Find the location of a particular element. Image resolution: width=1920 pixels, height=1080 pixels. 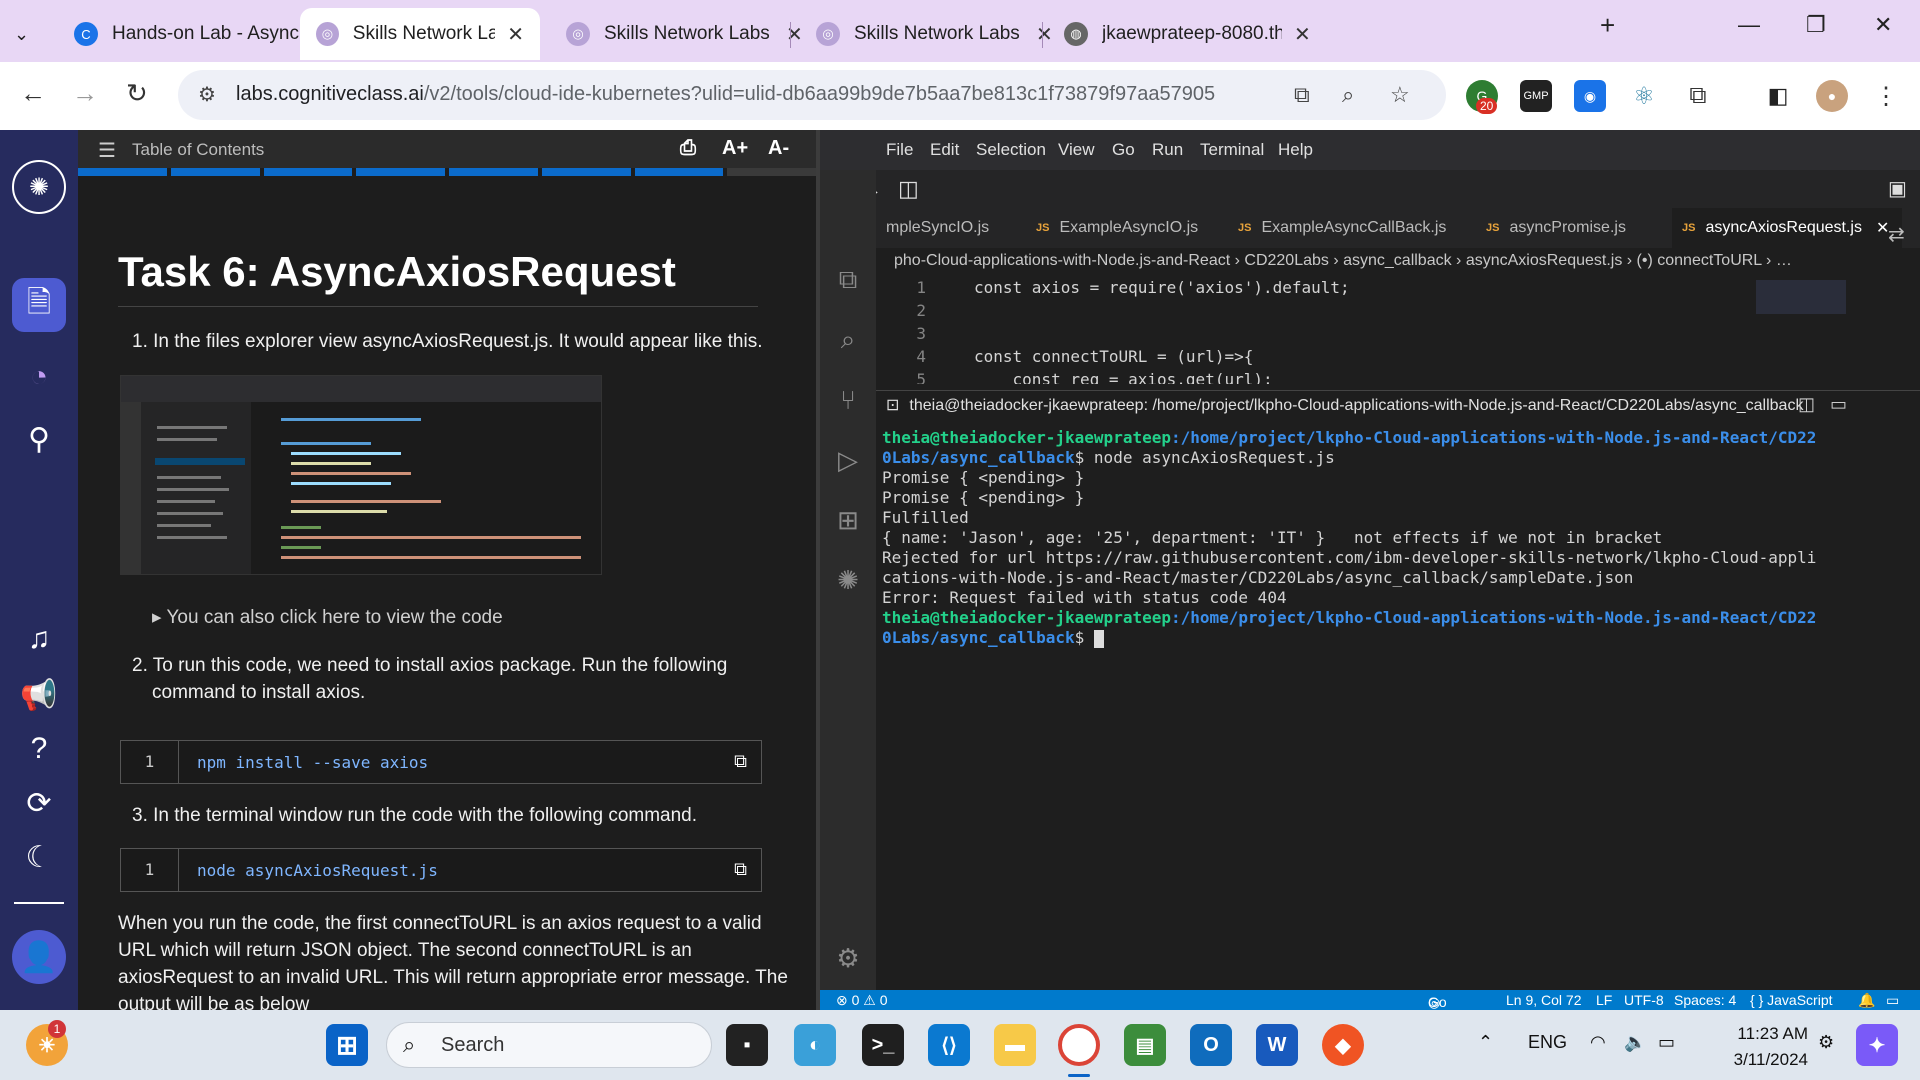

editor-tab-examplesyncio: mpleSyncIO.js is located at coordinates (937, 228).